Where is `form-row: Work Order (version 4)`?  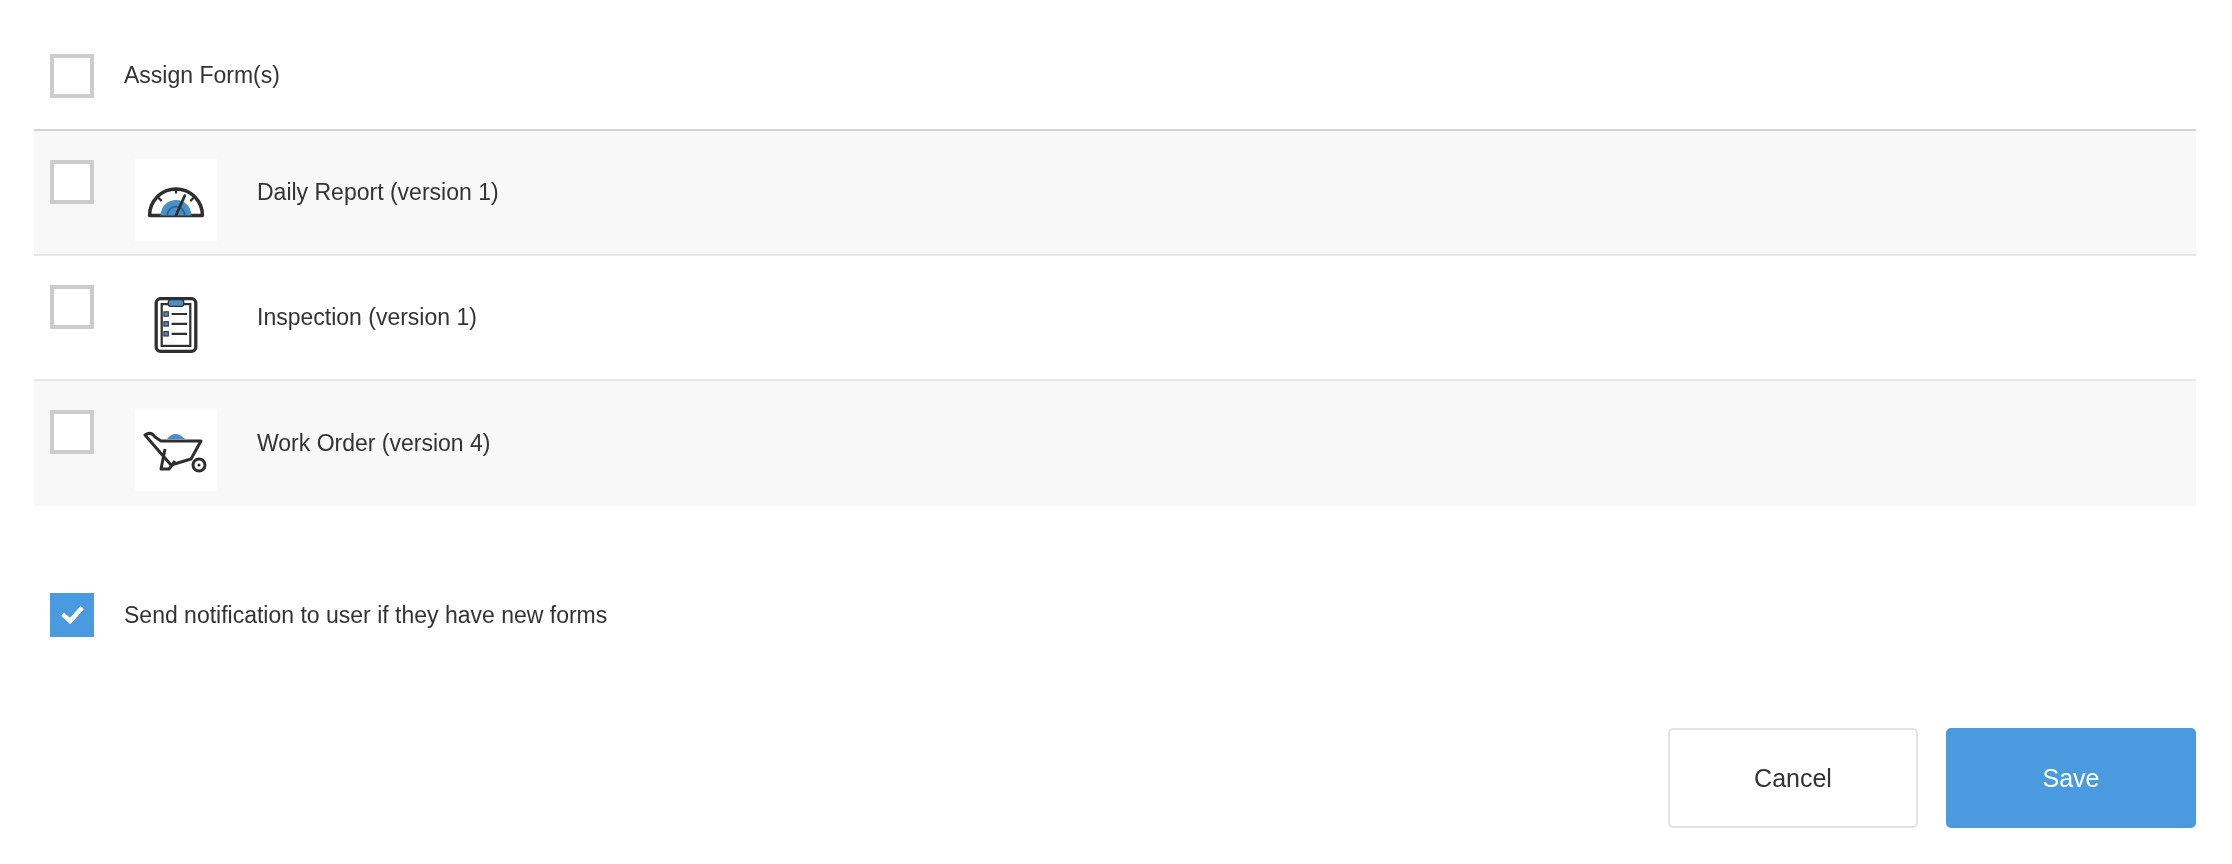
form-row: Work Order (version 4) is located at coordinates (1115, 443).